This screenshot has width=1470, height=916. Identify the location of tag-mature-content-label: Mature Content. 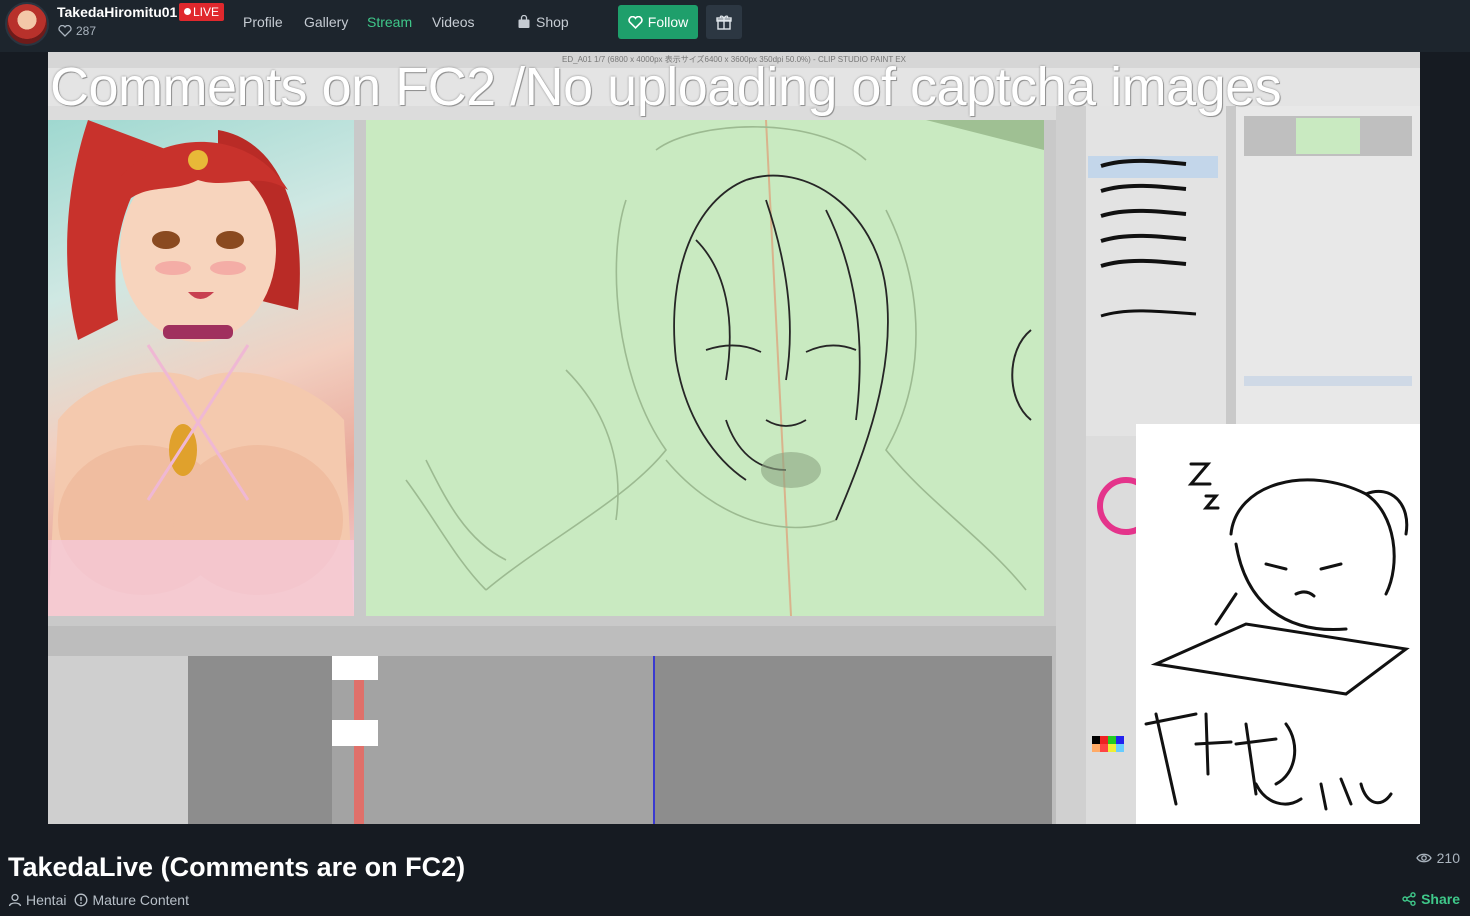
(140, 900).